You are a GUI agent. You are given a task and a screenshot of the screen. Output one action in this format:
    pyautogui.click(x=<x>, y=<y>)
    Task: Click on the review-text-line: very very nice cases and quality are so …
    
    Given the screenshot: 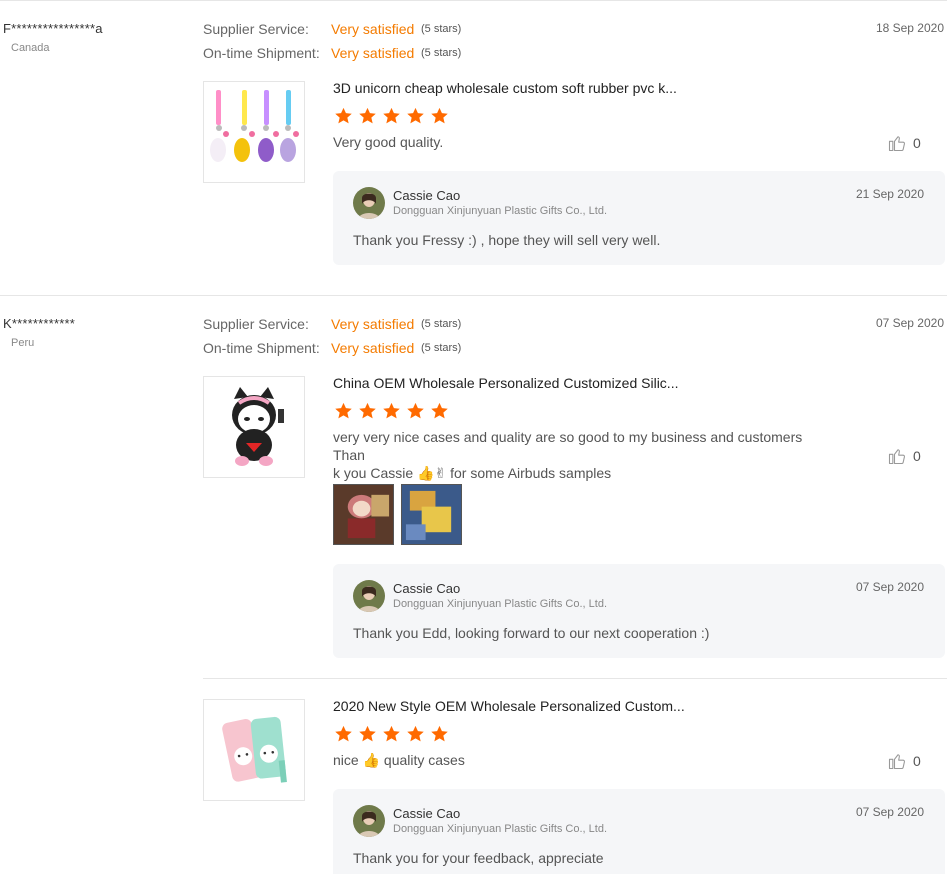 What is the action you would take?
    pyautogui.click(x=568, y=446)
    